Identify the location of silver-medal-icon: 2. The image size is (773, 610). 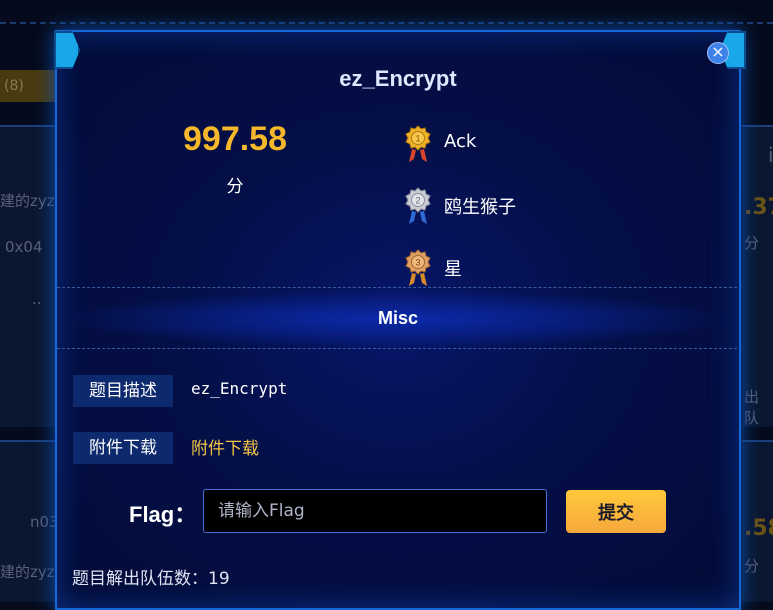
(418, 205).